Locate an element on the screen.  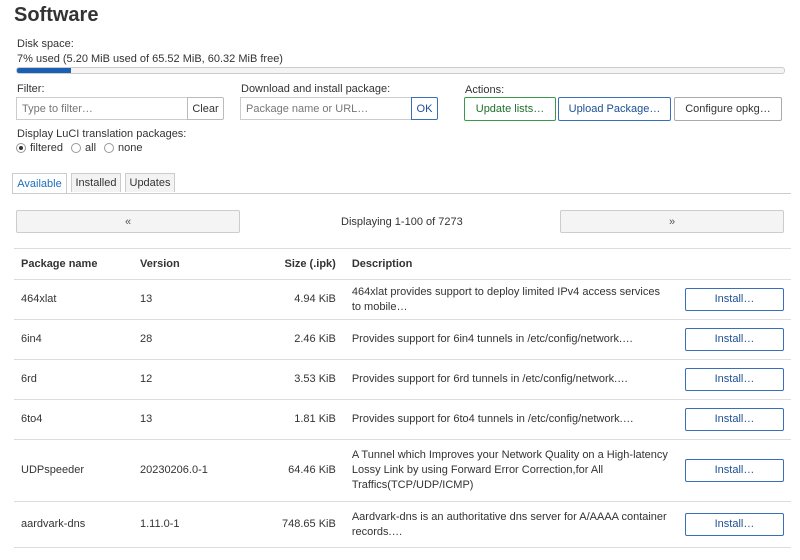
prev-page-button: « is located at coordinates (128, 221).